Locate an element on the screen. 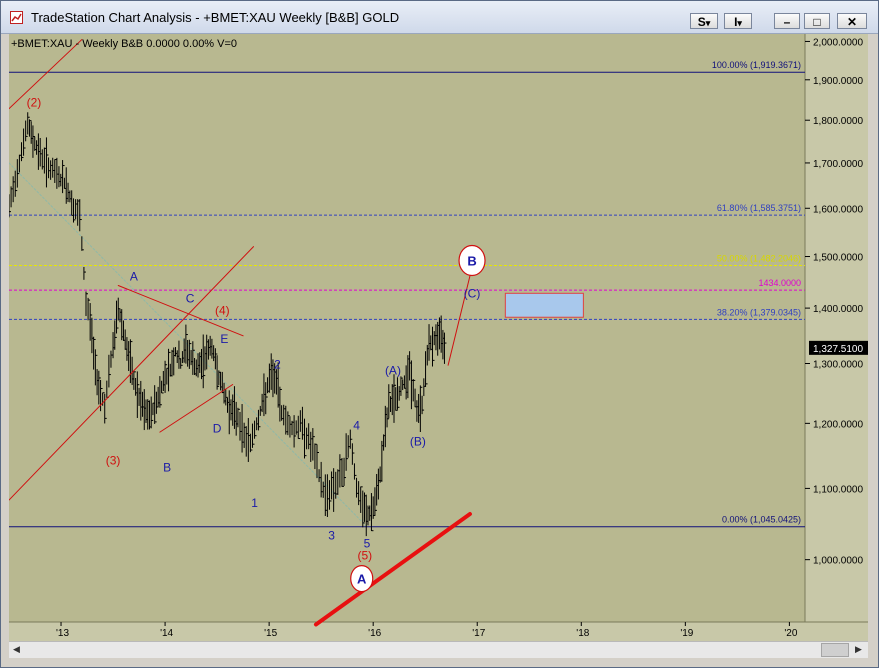 The image size is (879, 668). y-tick-label: 1,900.0000 is located at coordinates (838, 81).